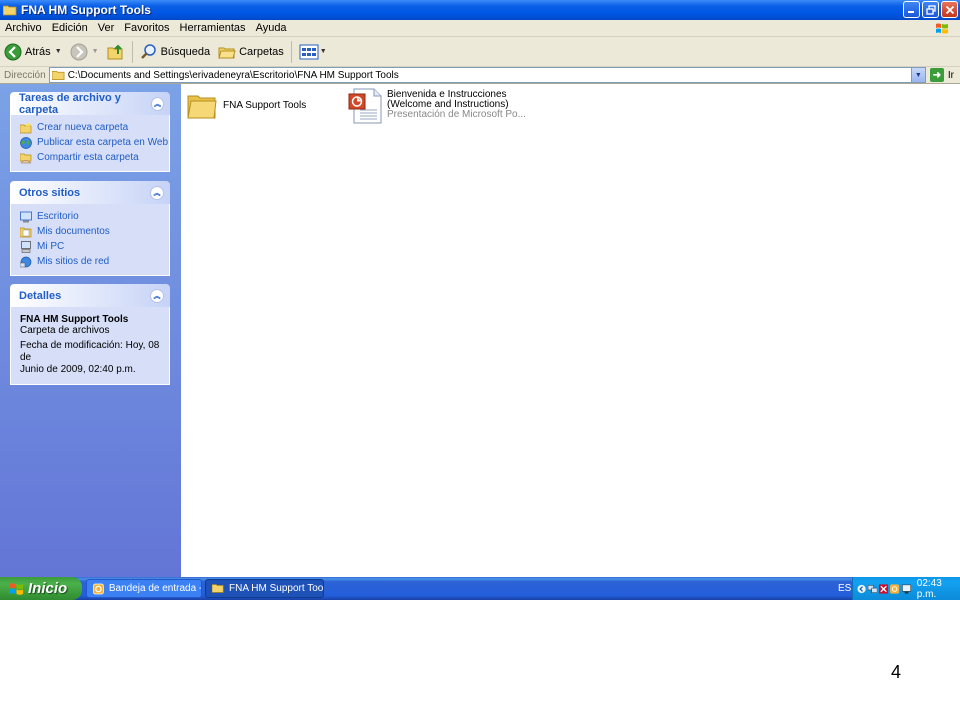  I want to click on outlook-tray-icon, so click(895, 588).